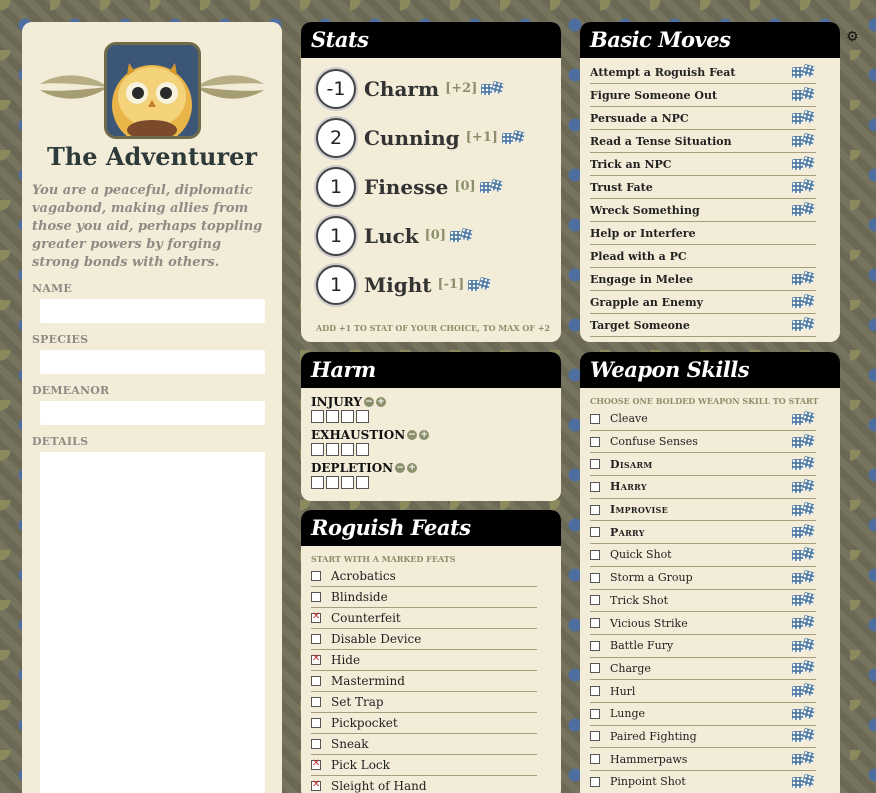  I want to click on stat-row: 1 Luck [0], so click(431, 235).